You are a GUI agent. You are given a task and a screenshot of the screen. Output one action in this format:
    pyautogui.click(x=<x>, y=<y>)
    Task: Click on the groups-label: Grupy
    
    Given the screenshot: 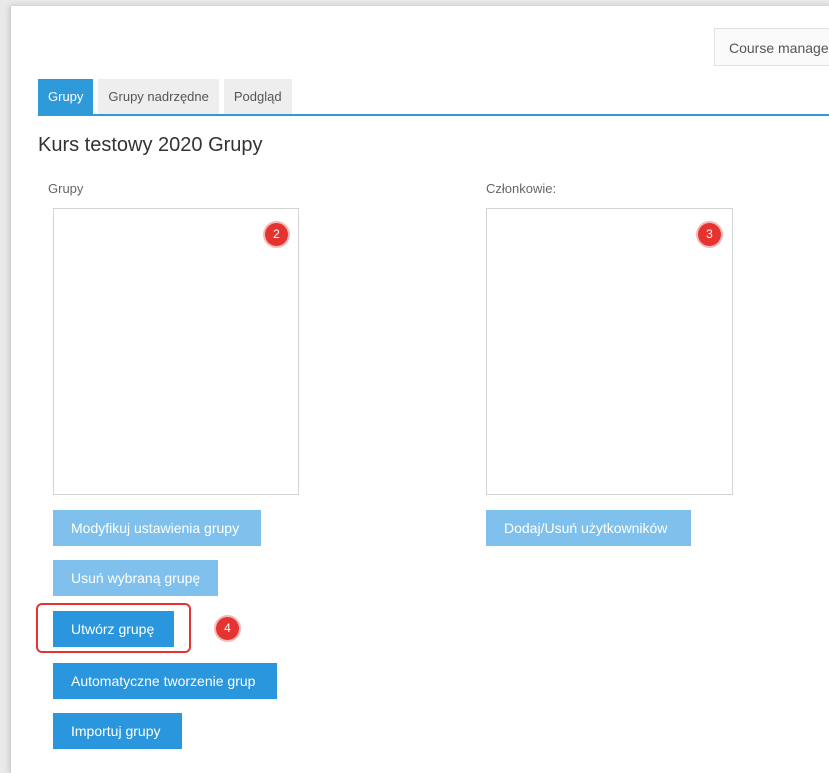 What is the action you would take?
    pyautogui.click(x=66, y=188)
    